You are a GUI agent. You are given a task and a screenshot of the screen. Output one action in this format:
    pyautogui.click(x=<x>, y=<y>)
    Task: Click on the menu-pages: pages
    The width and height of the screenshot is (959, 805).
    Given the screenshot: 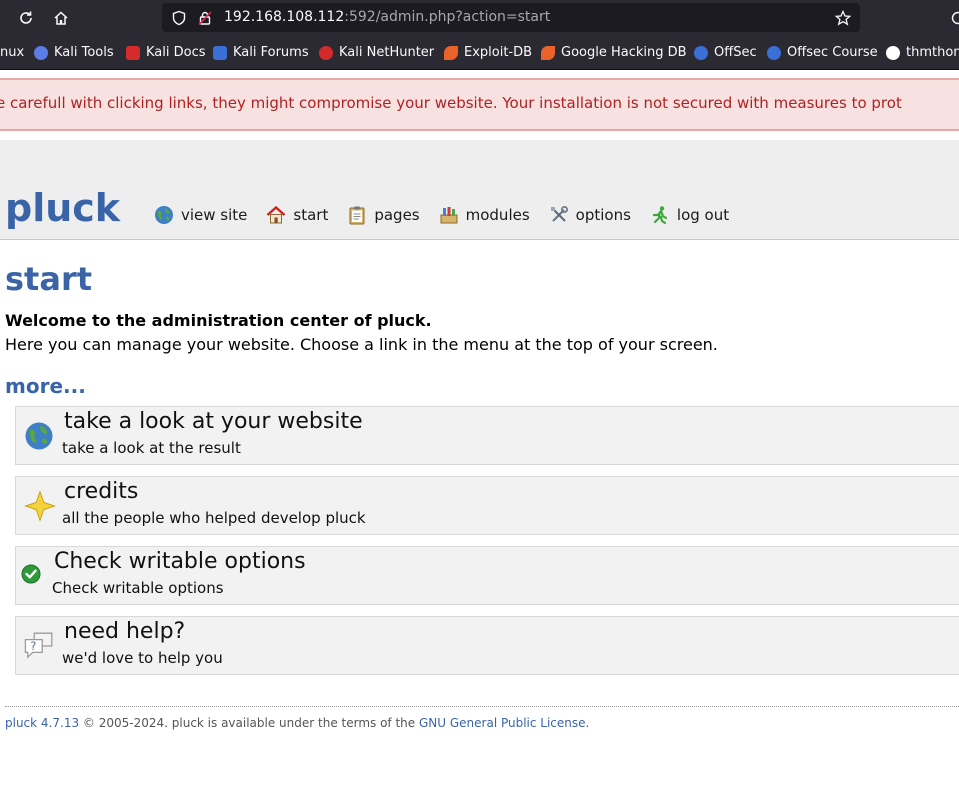 What is the action you would take?
    pyautogui.click(x=383, y=215)
    